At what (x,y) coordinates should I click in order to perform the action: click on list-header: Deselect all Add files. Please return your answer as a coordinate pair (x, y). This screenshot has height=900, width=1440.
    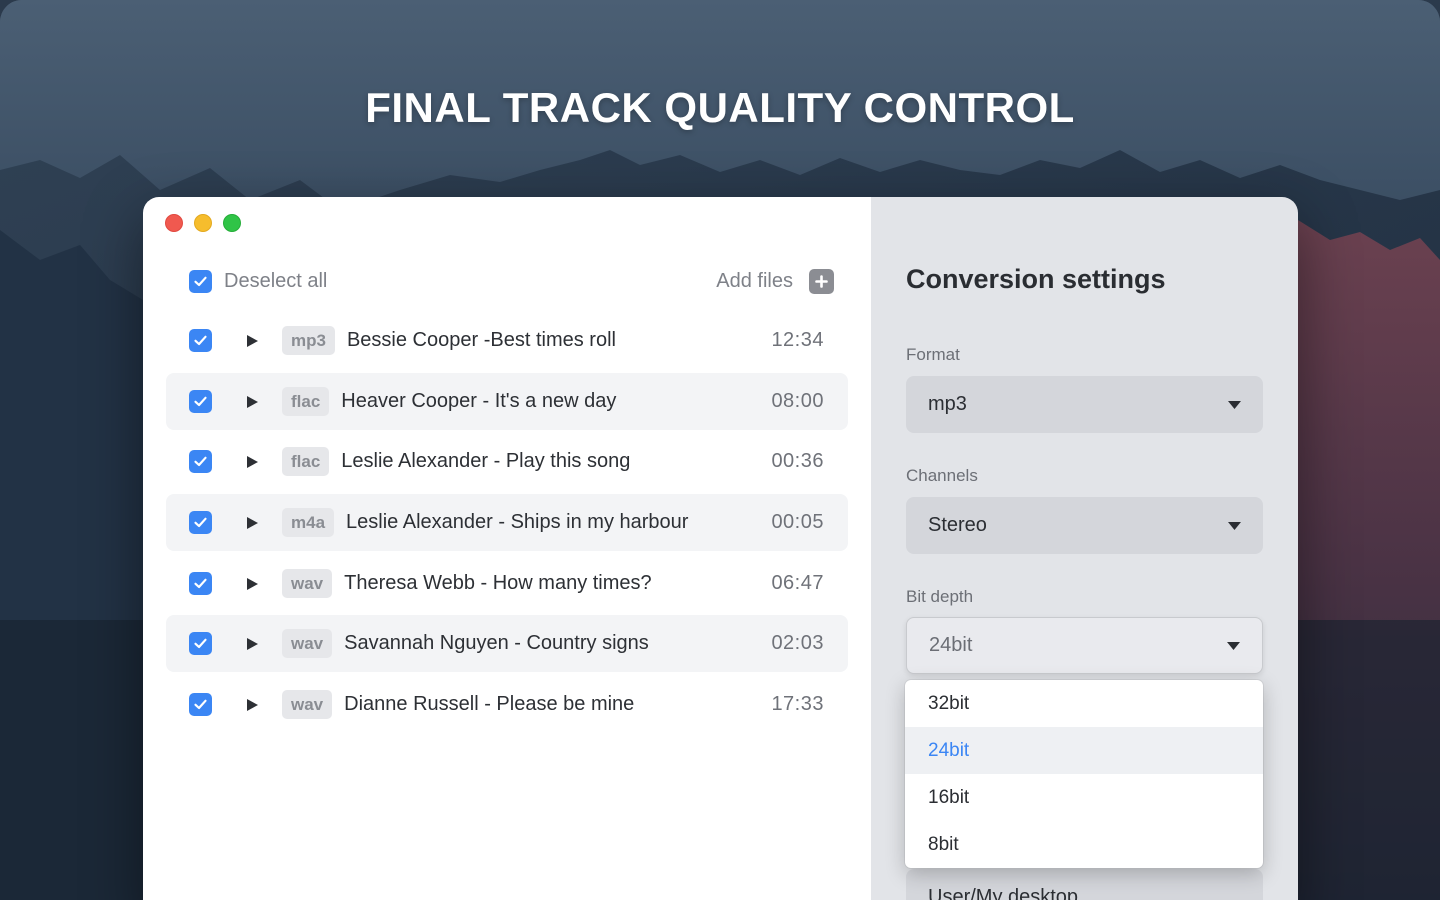
    Looking at the image, I should click on (511, 281).